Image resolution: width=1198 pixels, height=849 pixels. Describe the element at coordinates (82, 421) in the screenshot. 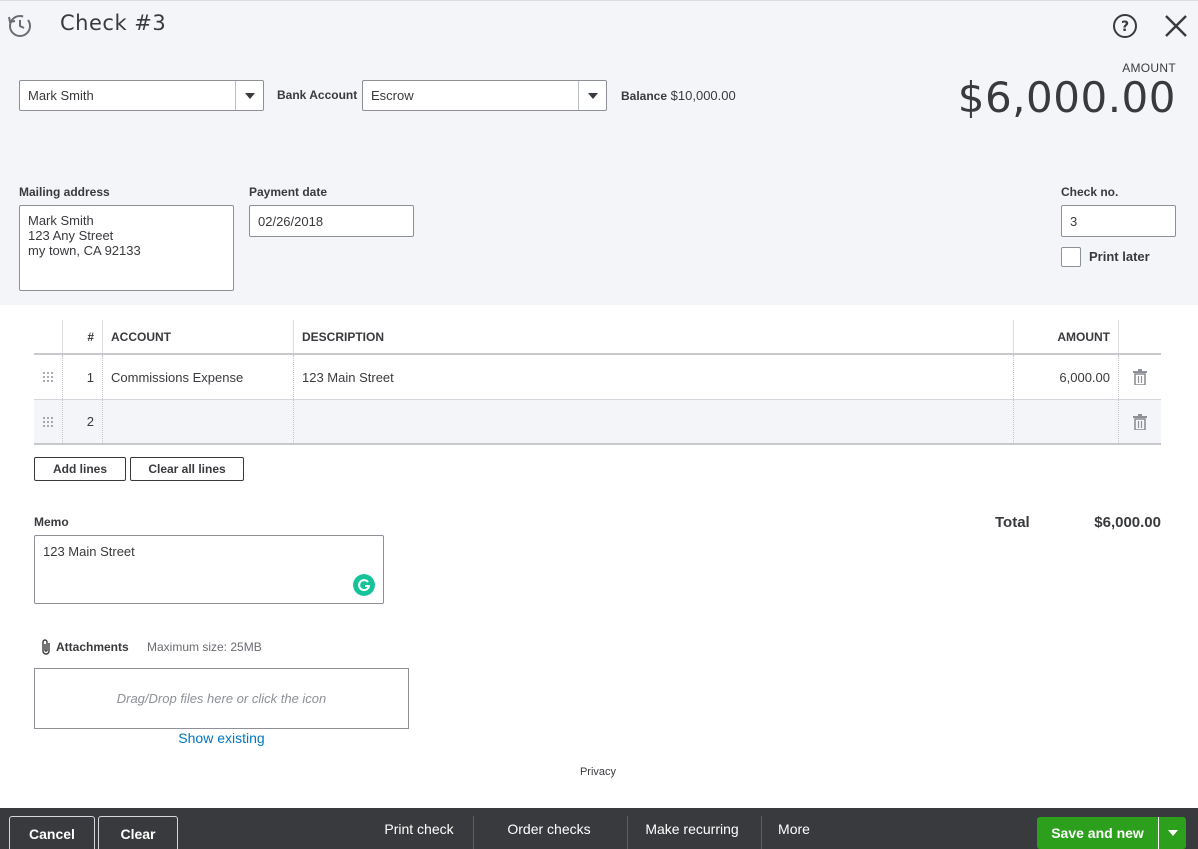

I see `row-num: 2` at that location.